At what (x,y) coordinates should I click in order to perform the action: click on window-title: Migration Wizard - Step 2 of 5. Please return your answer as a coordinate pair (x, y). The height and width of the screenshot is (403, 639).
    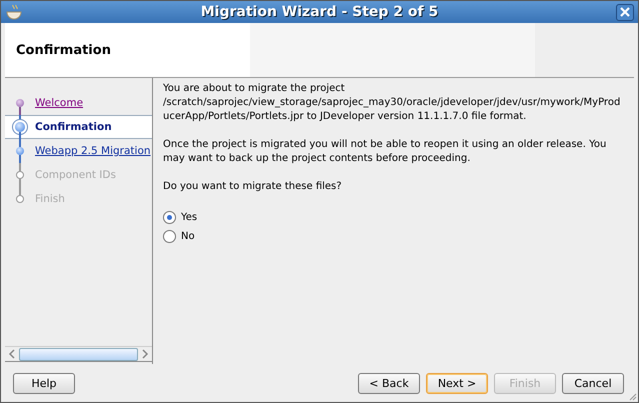
    Looking at the image, I should click on (320, 12).